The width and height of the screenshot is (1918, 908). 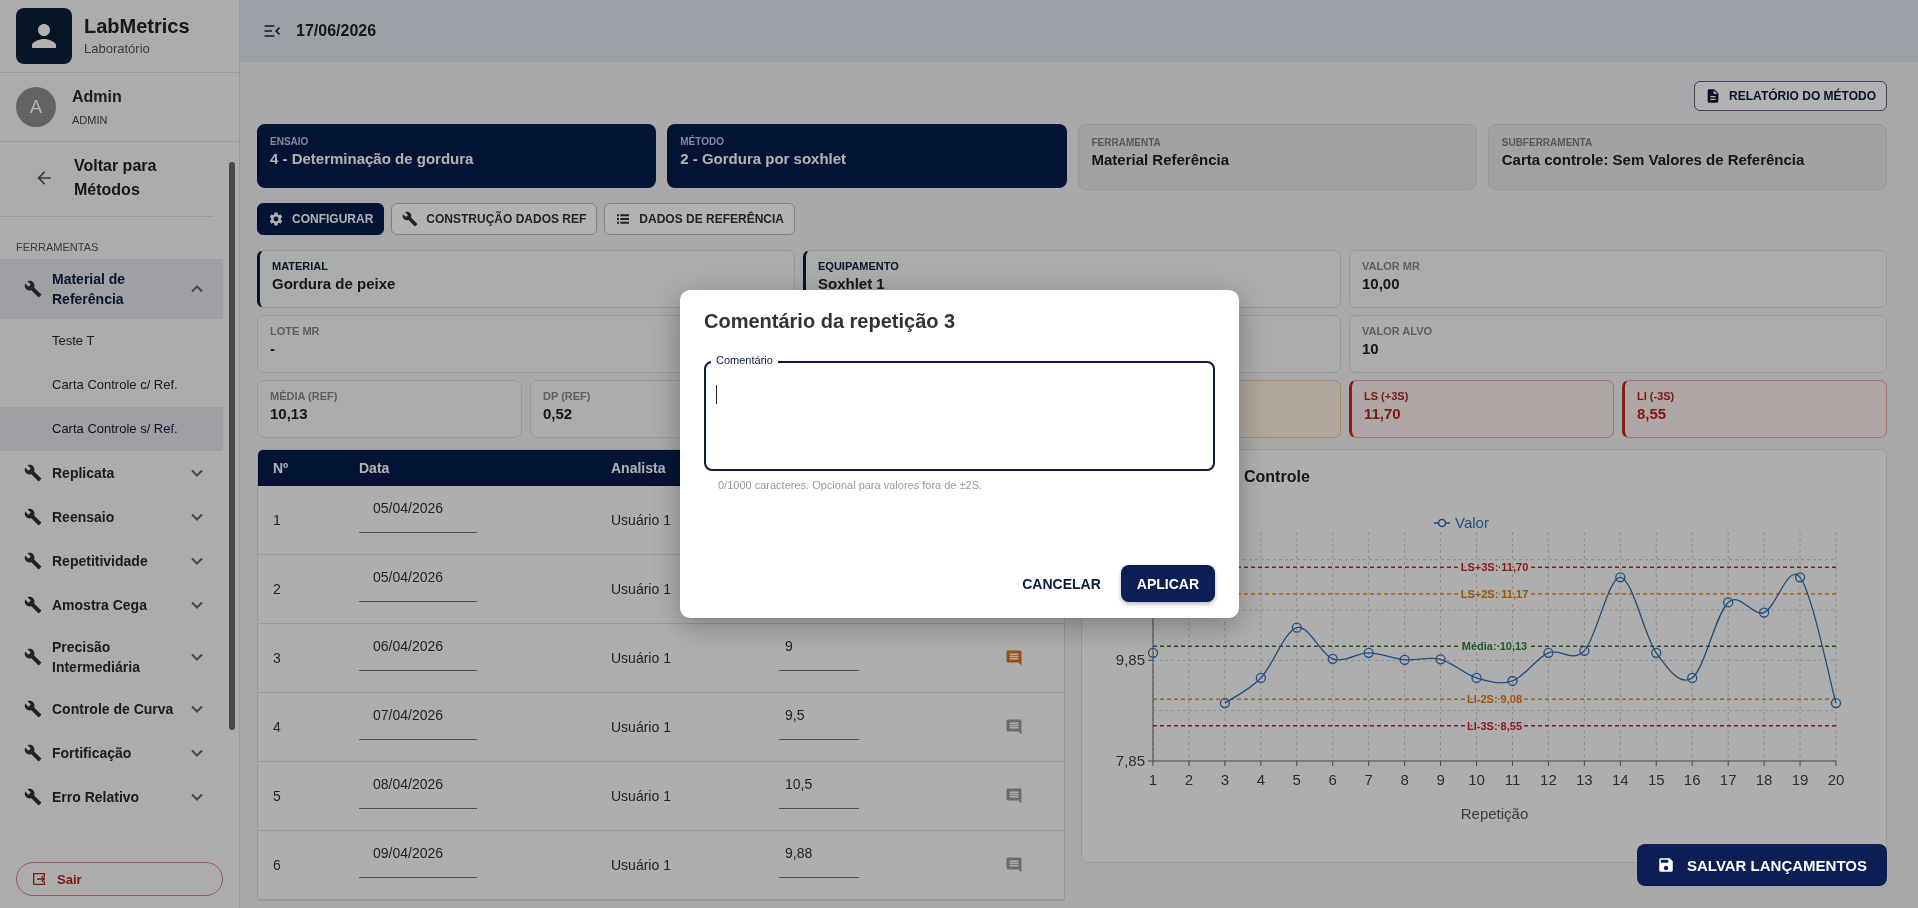 I want to click on value-field: 10,5, so click(x=819, y=792).